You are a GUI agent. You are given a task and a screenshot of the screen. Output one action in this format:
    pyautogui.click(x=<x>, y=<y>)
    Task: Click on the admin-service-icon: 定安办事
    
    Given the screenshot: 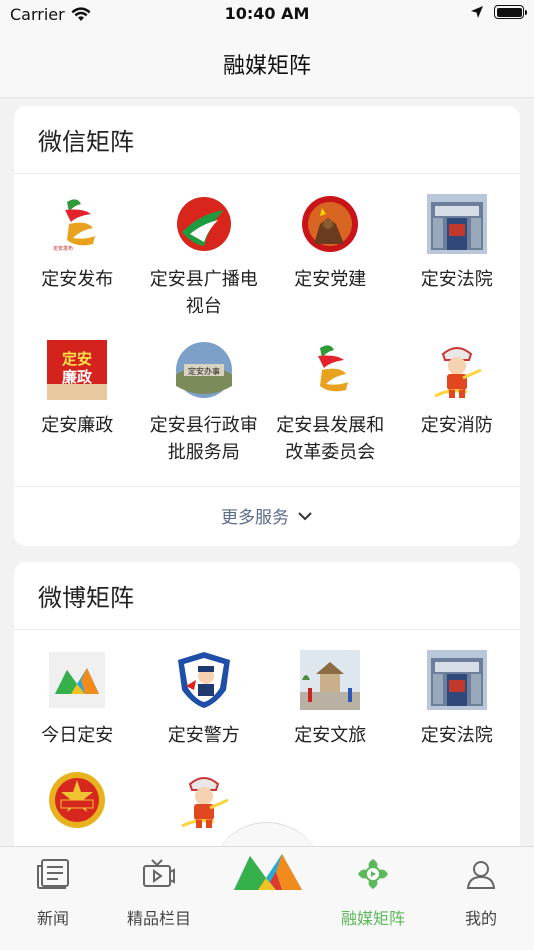 What is the action you would take?
    pyautogui.click(x=204, y=370)
    